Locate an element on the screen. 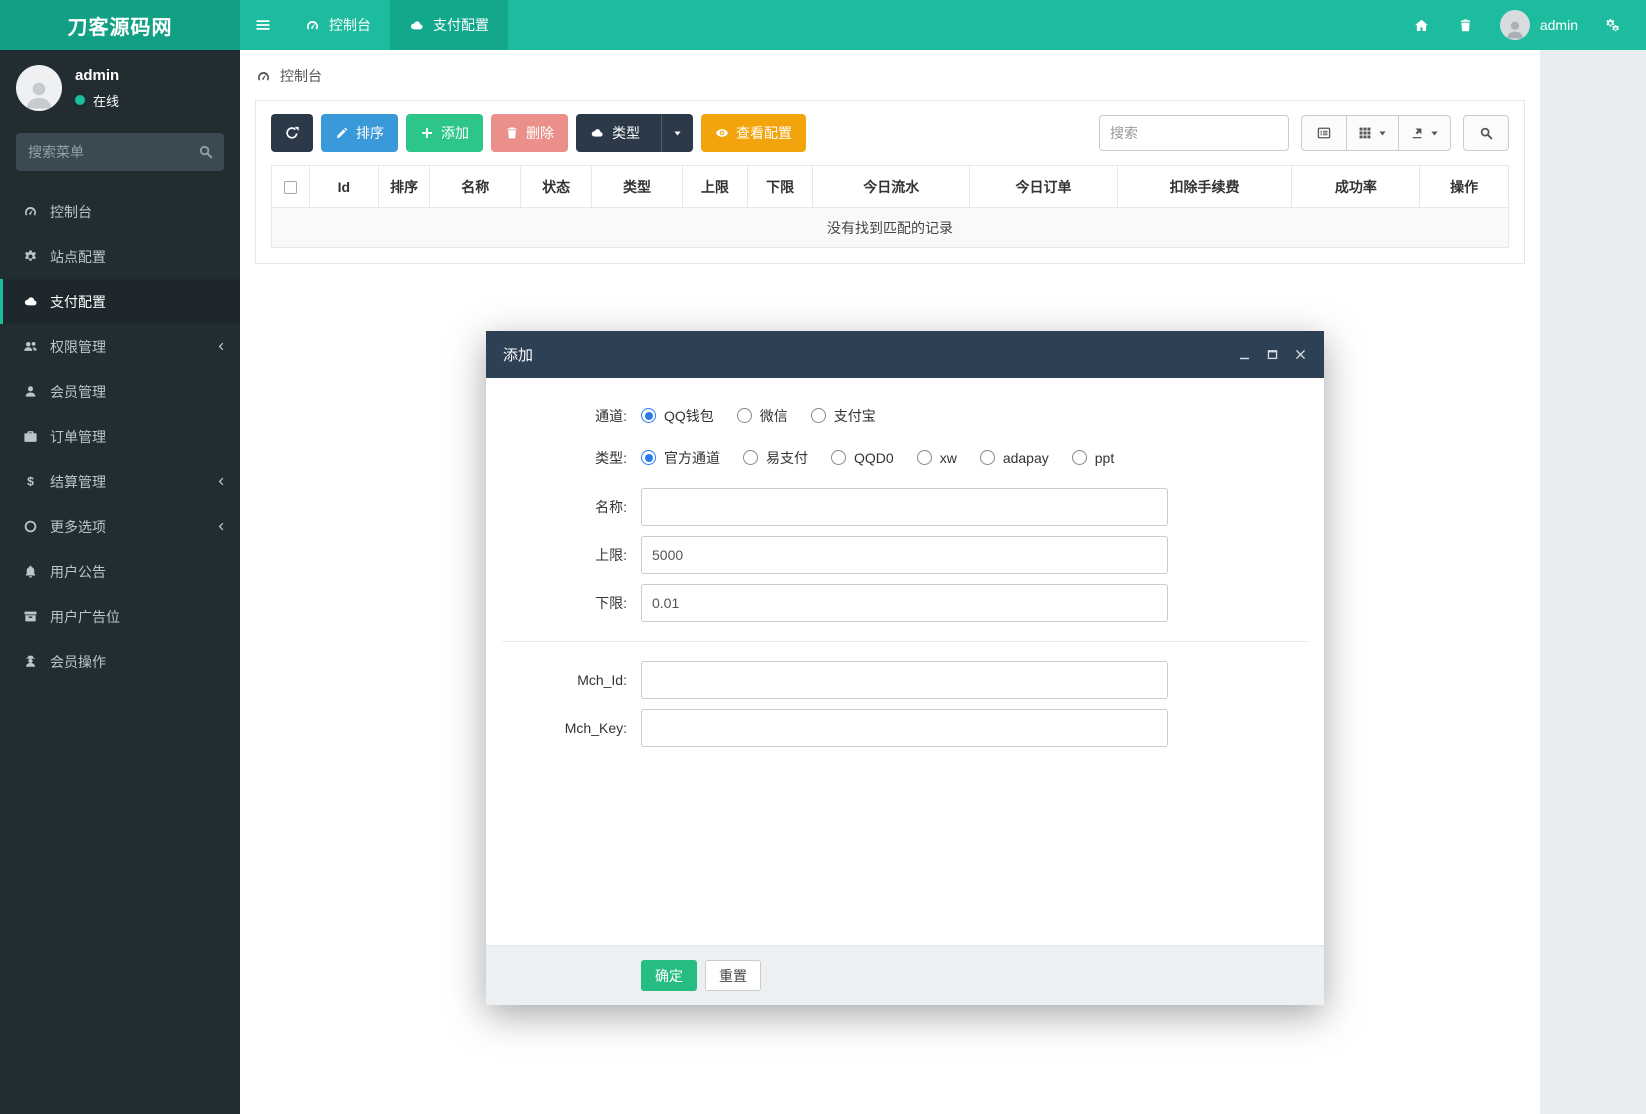 This screenshot has width=1646, height=1114. sidebar-item-member-management: 会员管理 is located at coordinates (120, 391).